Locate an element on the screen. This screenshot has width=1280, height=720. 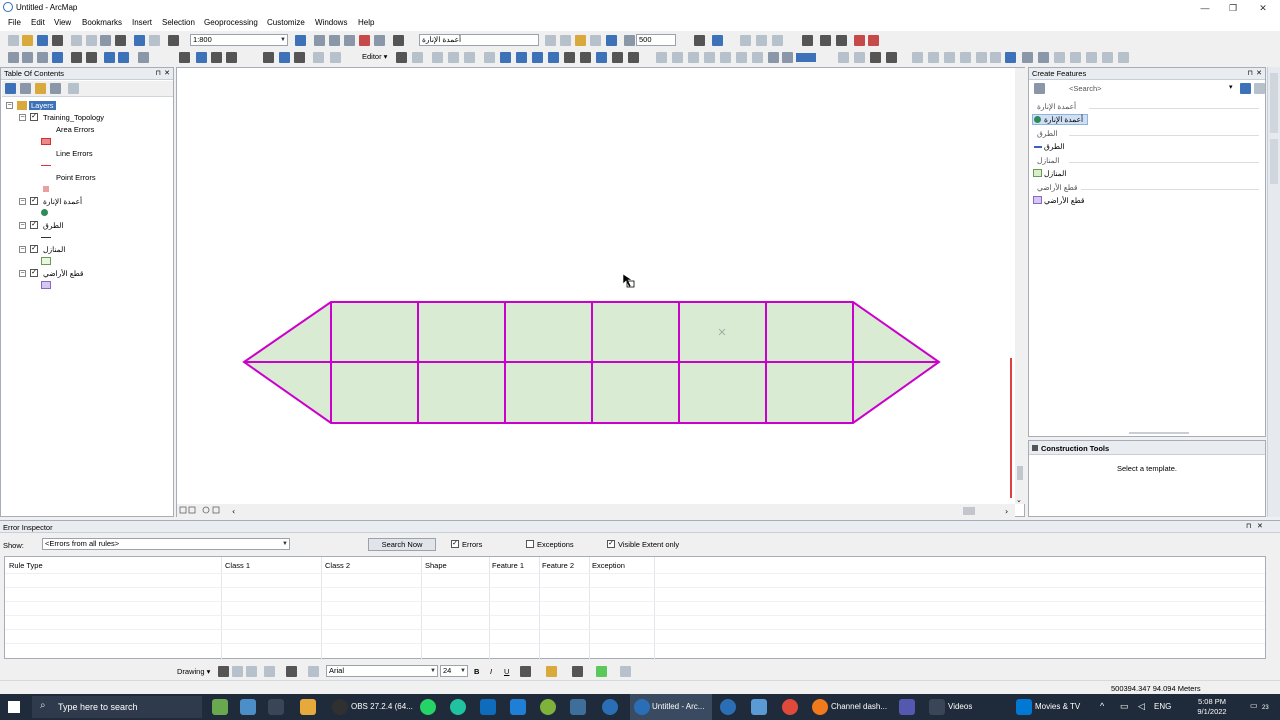
sketch-icon is located at coordinates (580, 40).